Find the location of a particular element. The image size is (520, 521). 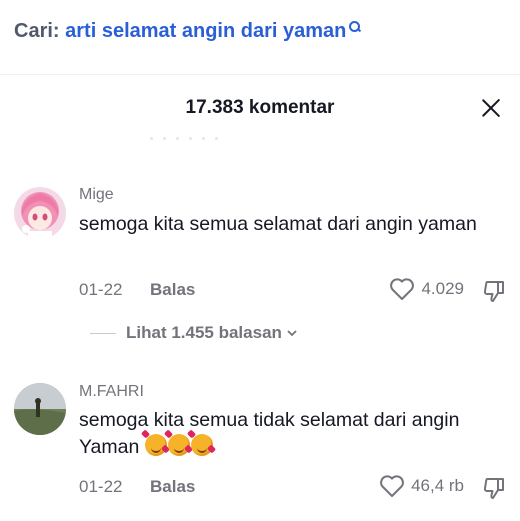

search-icon is located at coordinates (354, 27).